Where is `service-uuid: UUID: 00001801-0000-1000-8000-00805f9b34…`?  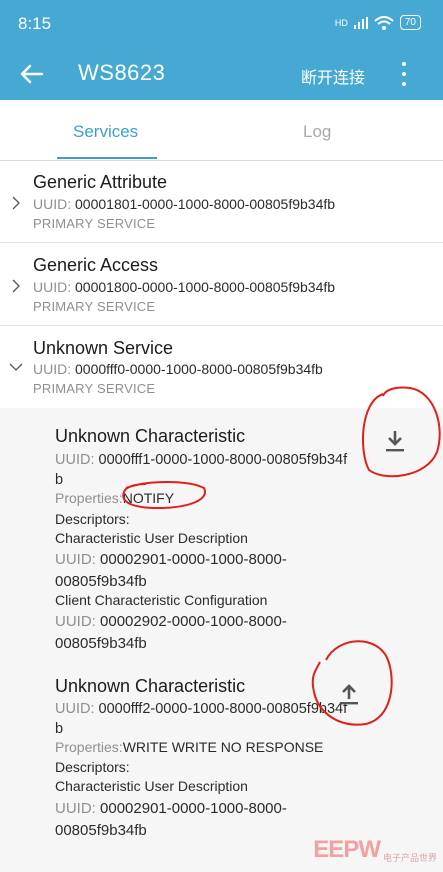
service-uuid: UUID: 00001801-0000-1000-8000-00805f9b34… is located at coordinates (184, 204).